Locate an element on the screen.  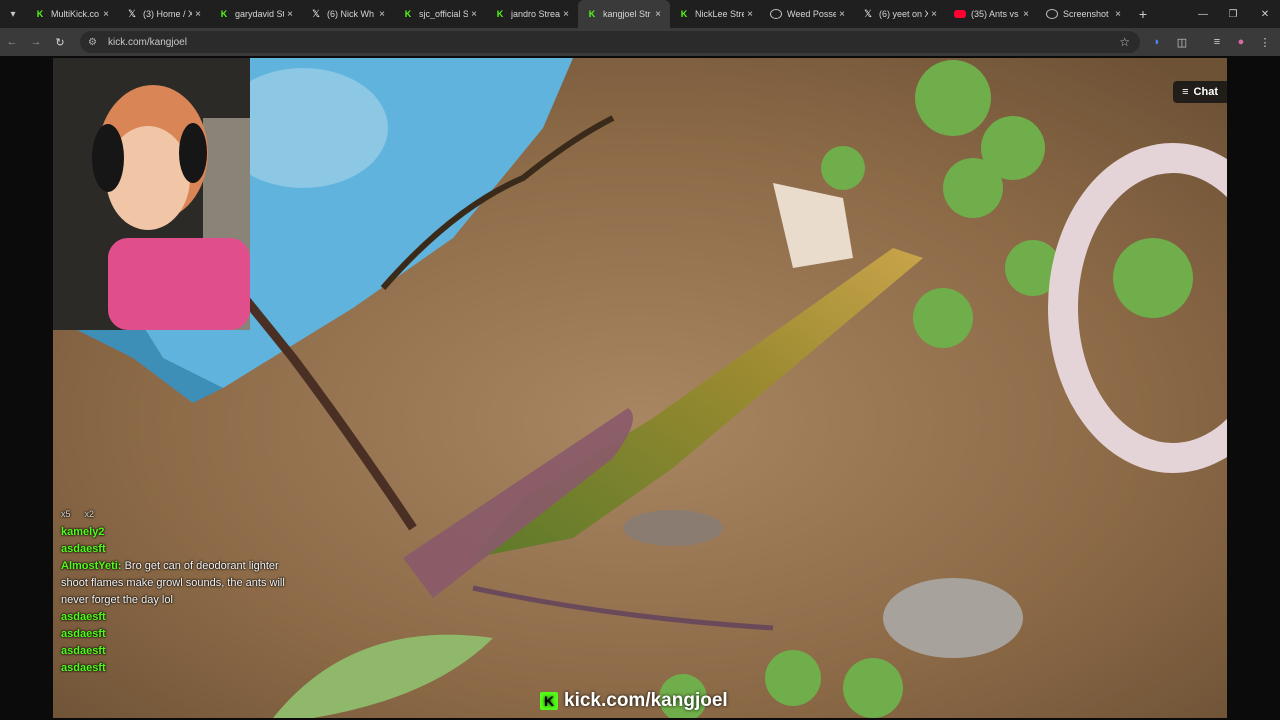
browser-tab: 𝕏 (6) Nick Wh × is located at coordinates (348, 14).